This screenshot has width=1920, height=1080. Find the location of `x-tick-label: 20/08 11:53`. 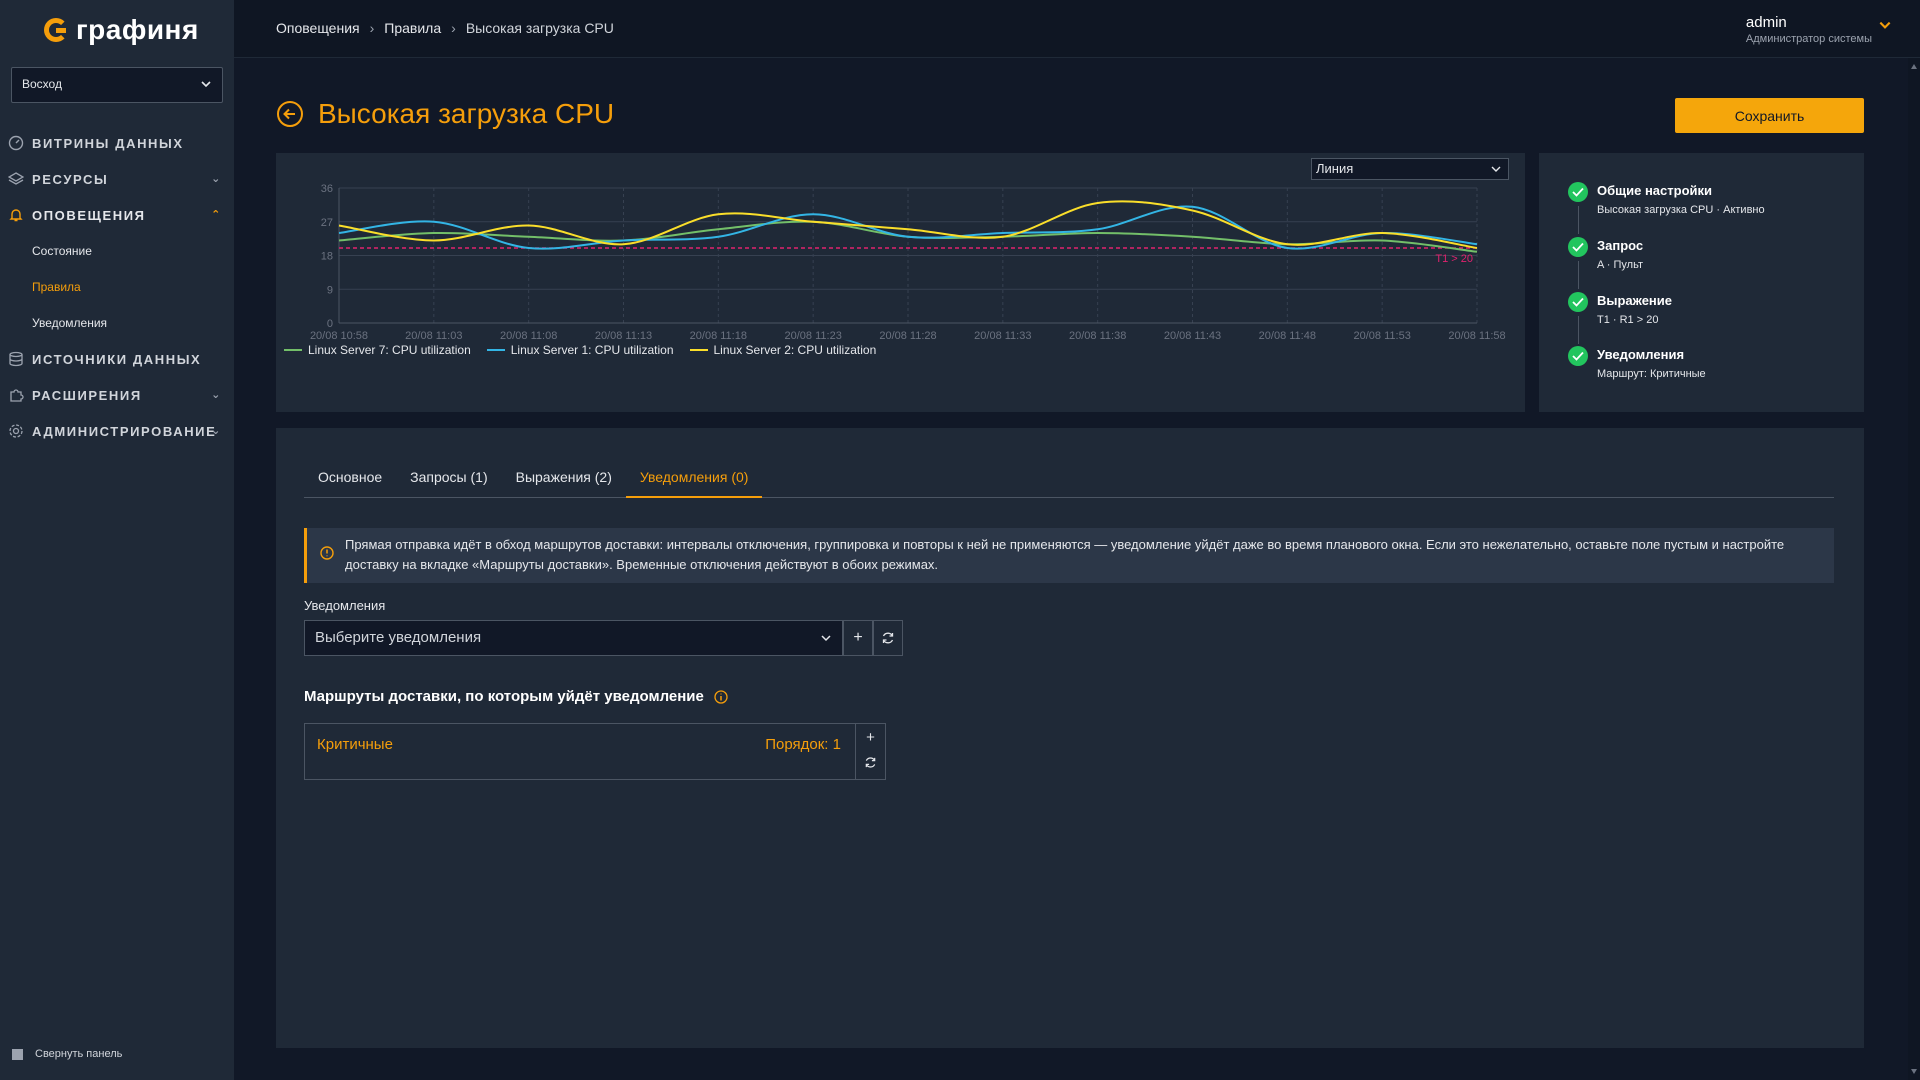

x-tick-label: 20/08 11:53 is located at coordinates (1382, 336).